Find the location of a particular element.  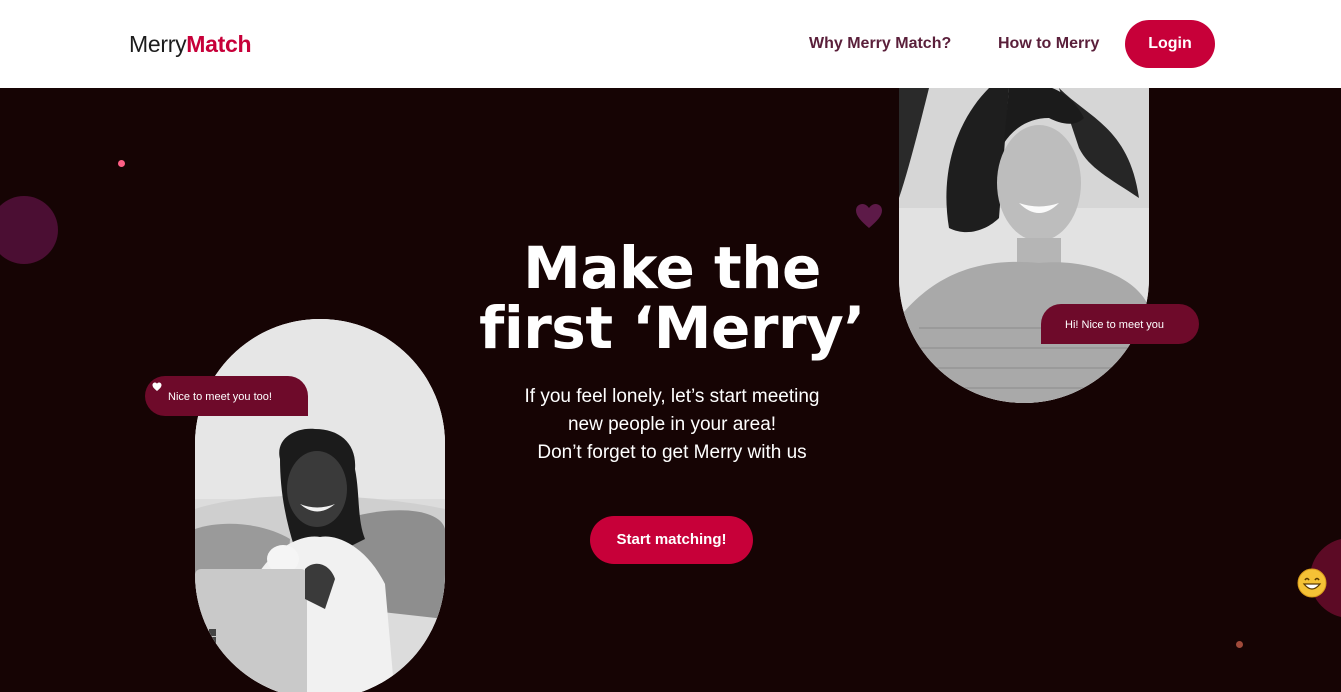

subtext-line: new people in your area! is located at coordinates (672, 424).